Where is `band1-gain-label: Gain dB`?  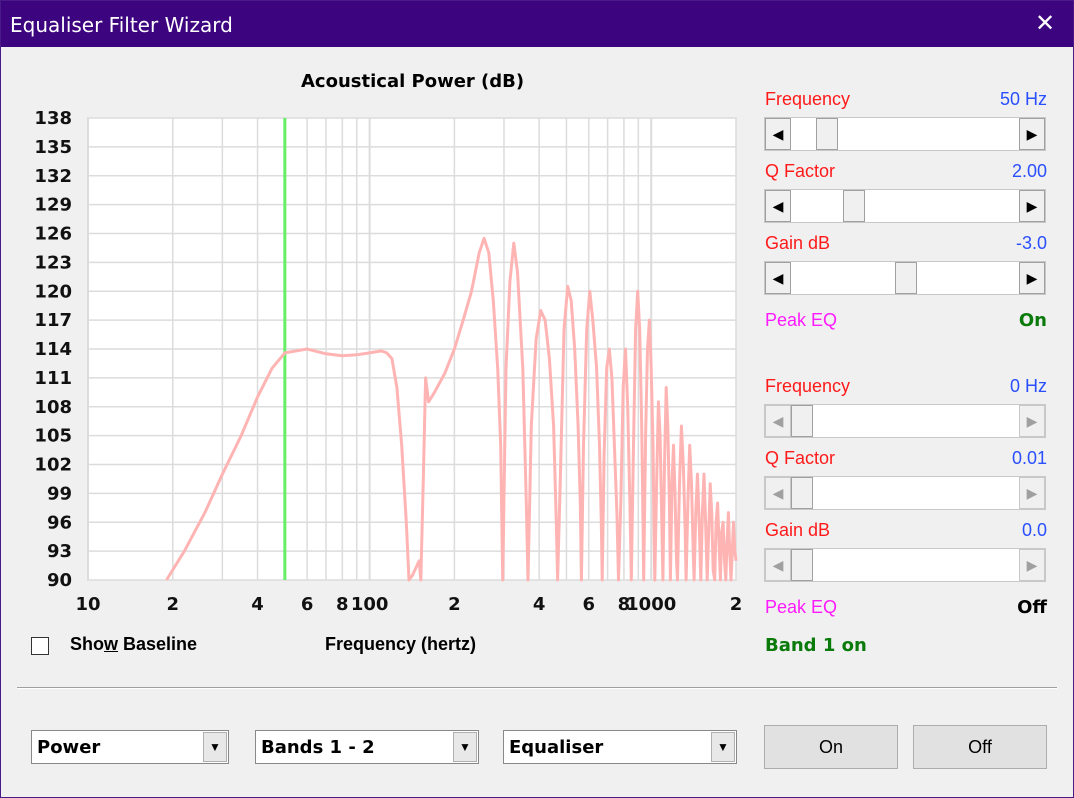 band1-gain-label: Gain dB is located at coordinates (798, 243).